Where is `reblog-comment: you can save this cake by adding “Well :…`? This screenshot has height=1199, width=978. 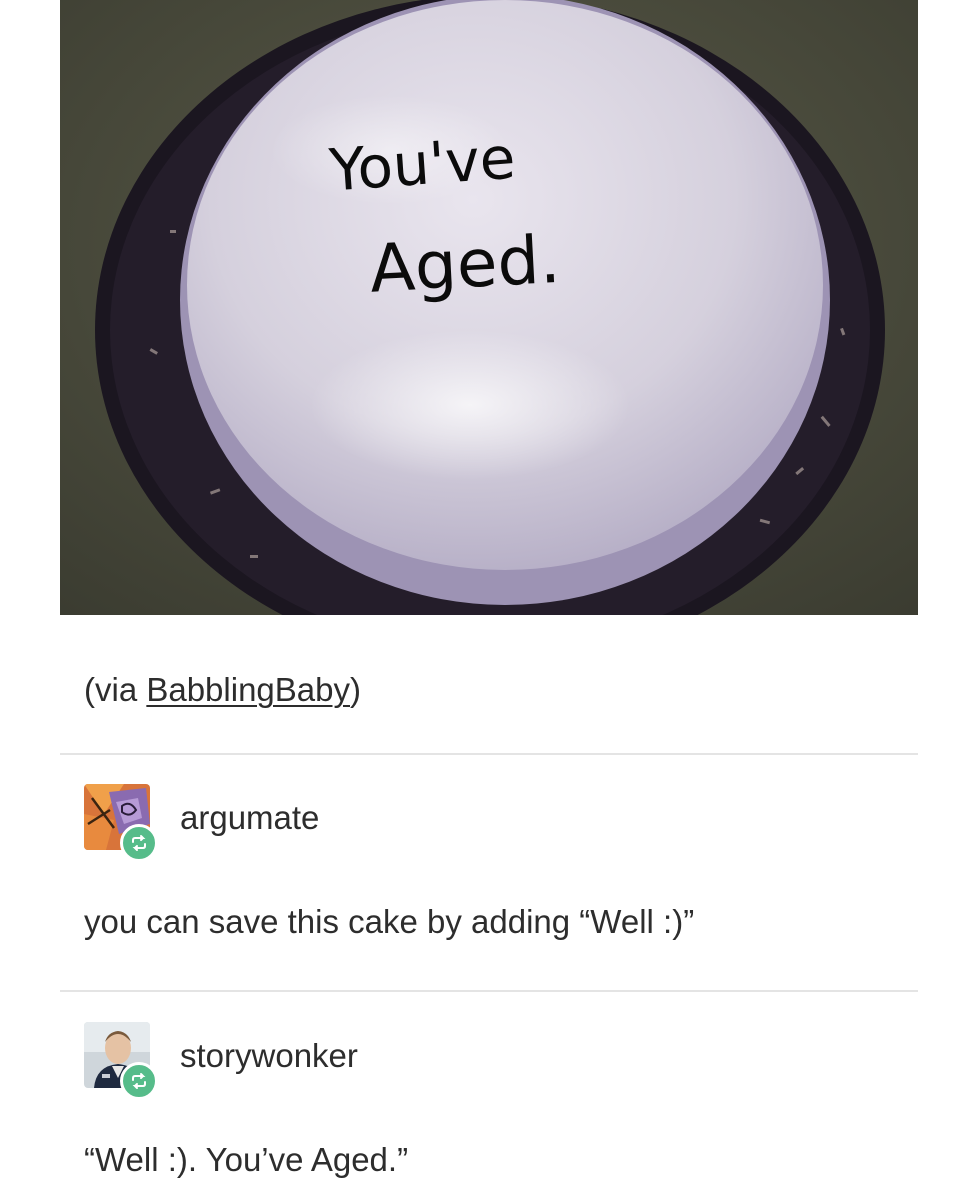 reblog-comment: you can save this cake by adding “Well :… is located at coordinates (389, 921).